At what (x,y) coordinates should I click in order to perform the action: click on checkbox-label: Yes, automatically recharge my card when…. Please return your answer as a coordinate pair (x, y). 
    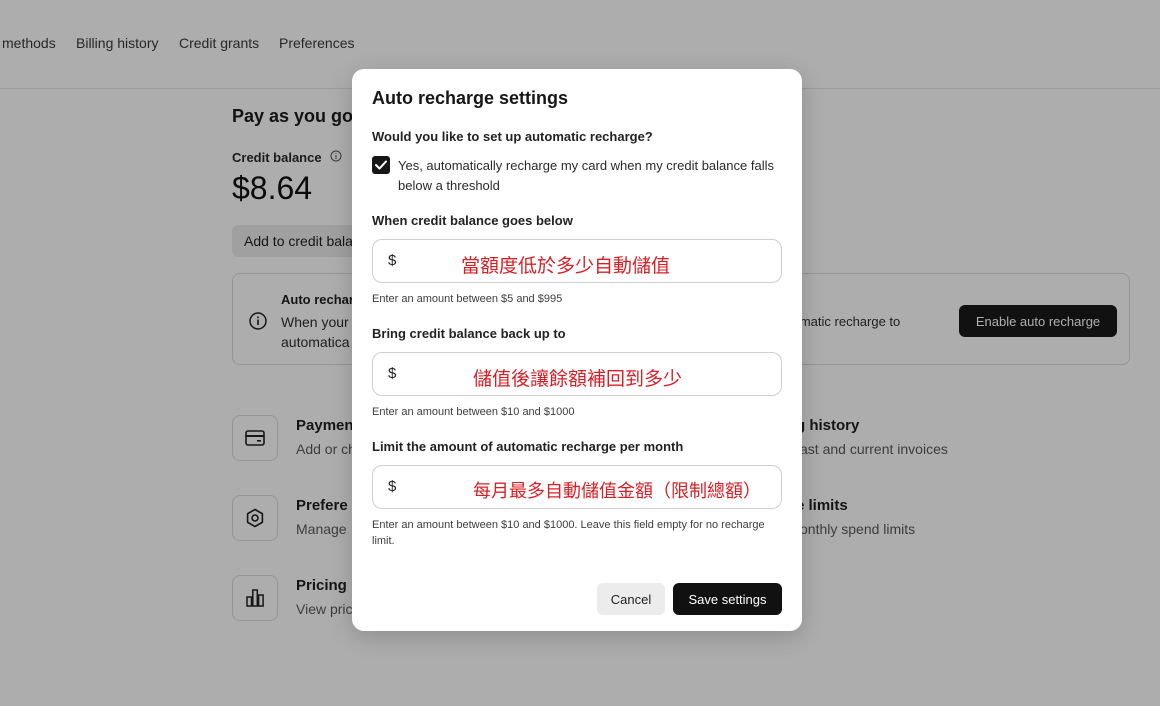
    Looking at the image, I should click on (590, 176).